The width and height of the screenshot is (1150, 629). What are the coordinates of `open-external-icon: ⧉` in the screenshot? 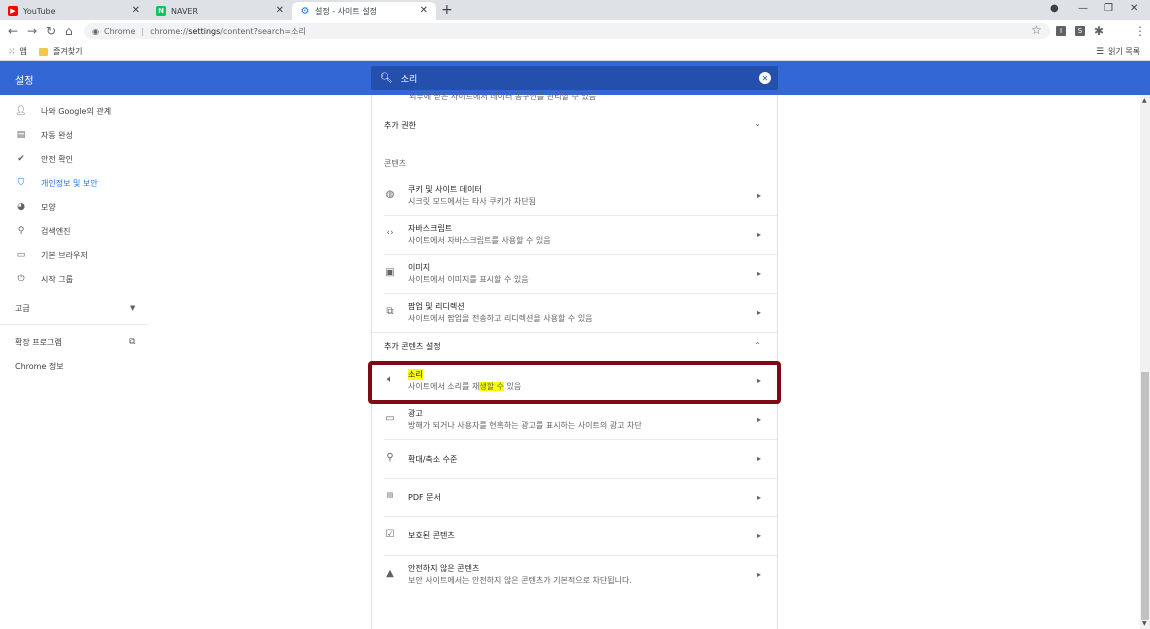 It's located at (132, 342).